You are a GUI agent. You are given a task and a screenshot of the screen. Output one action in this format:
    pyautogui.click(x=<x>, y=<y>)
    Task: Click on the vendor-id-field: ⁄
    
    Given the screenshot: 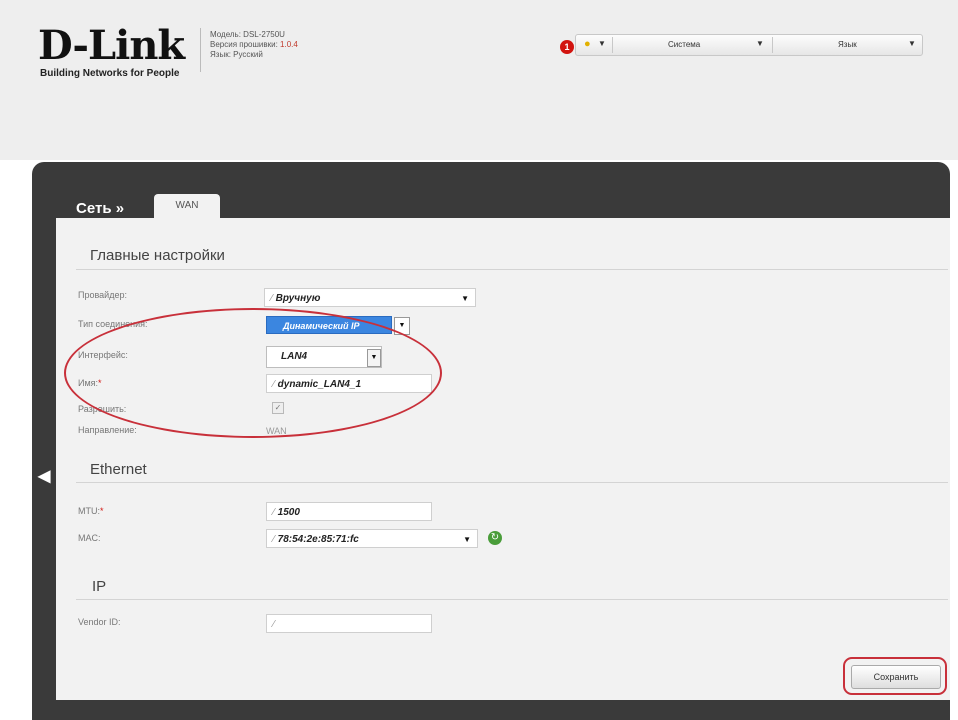 What is the action you would take?
    pyautogui.click(x=349, y=623)
    